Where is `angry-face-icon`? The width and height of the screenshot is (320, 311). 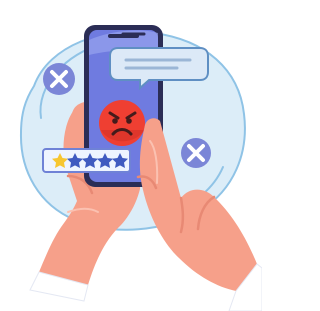 angry-face-icon is located at coordinates (122, 123).